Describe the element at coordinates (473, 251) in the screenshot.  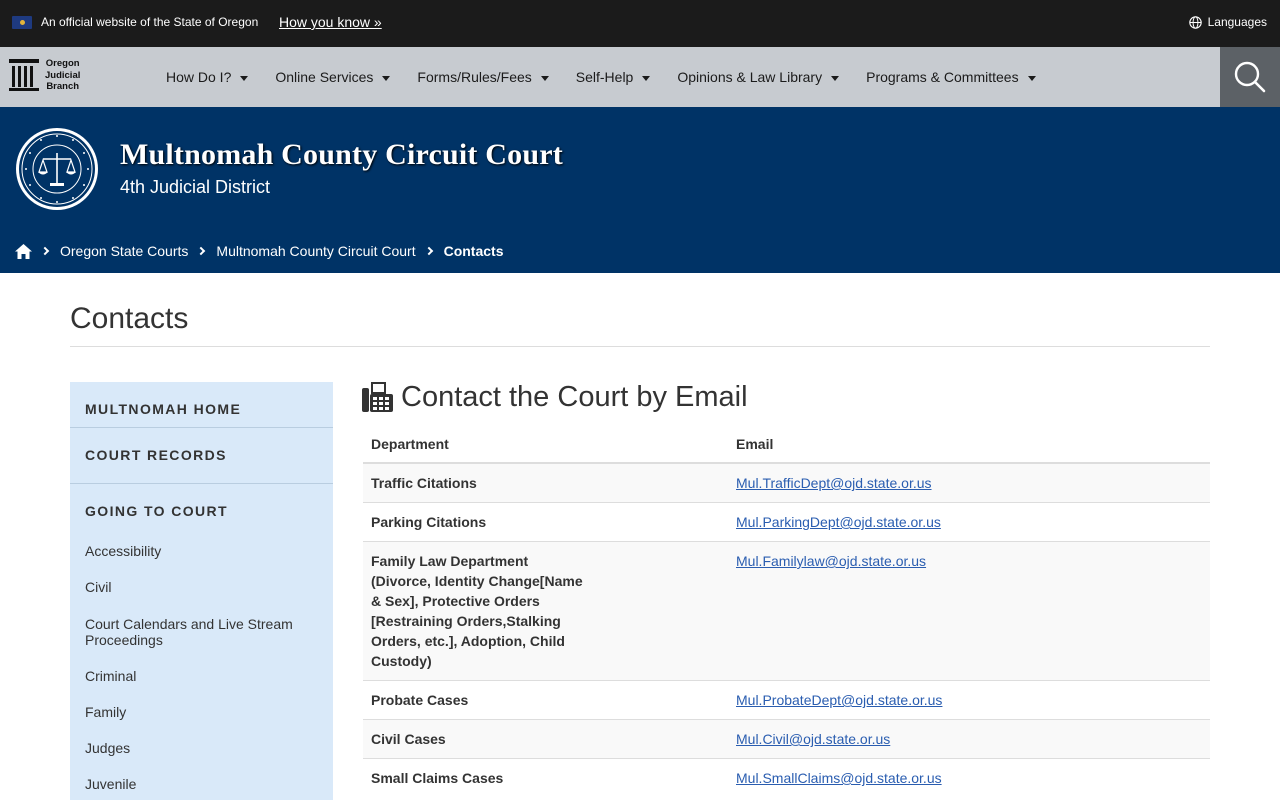
I see `breadcrumb-current: Contacts` at that location.